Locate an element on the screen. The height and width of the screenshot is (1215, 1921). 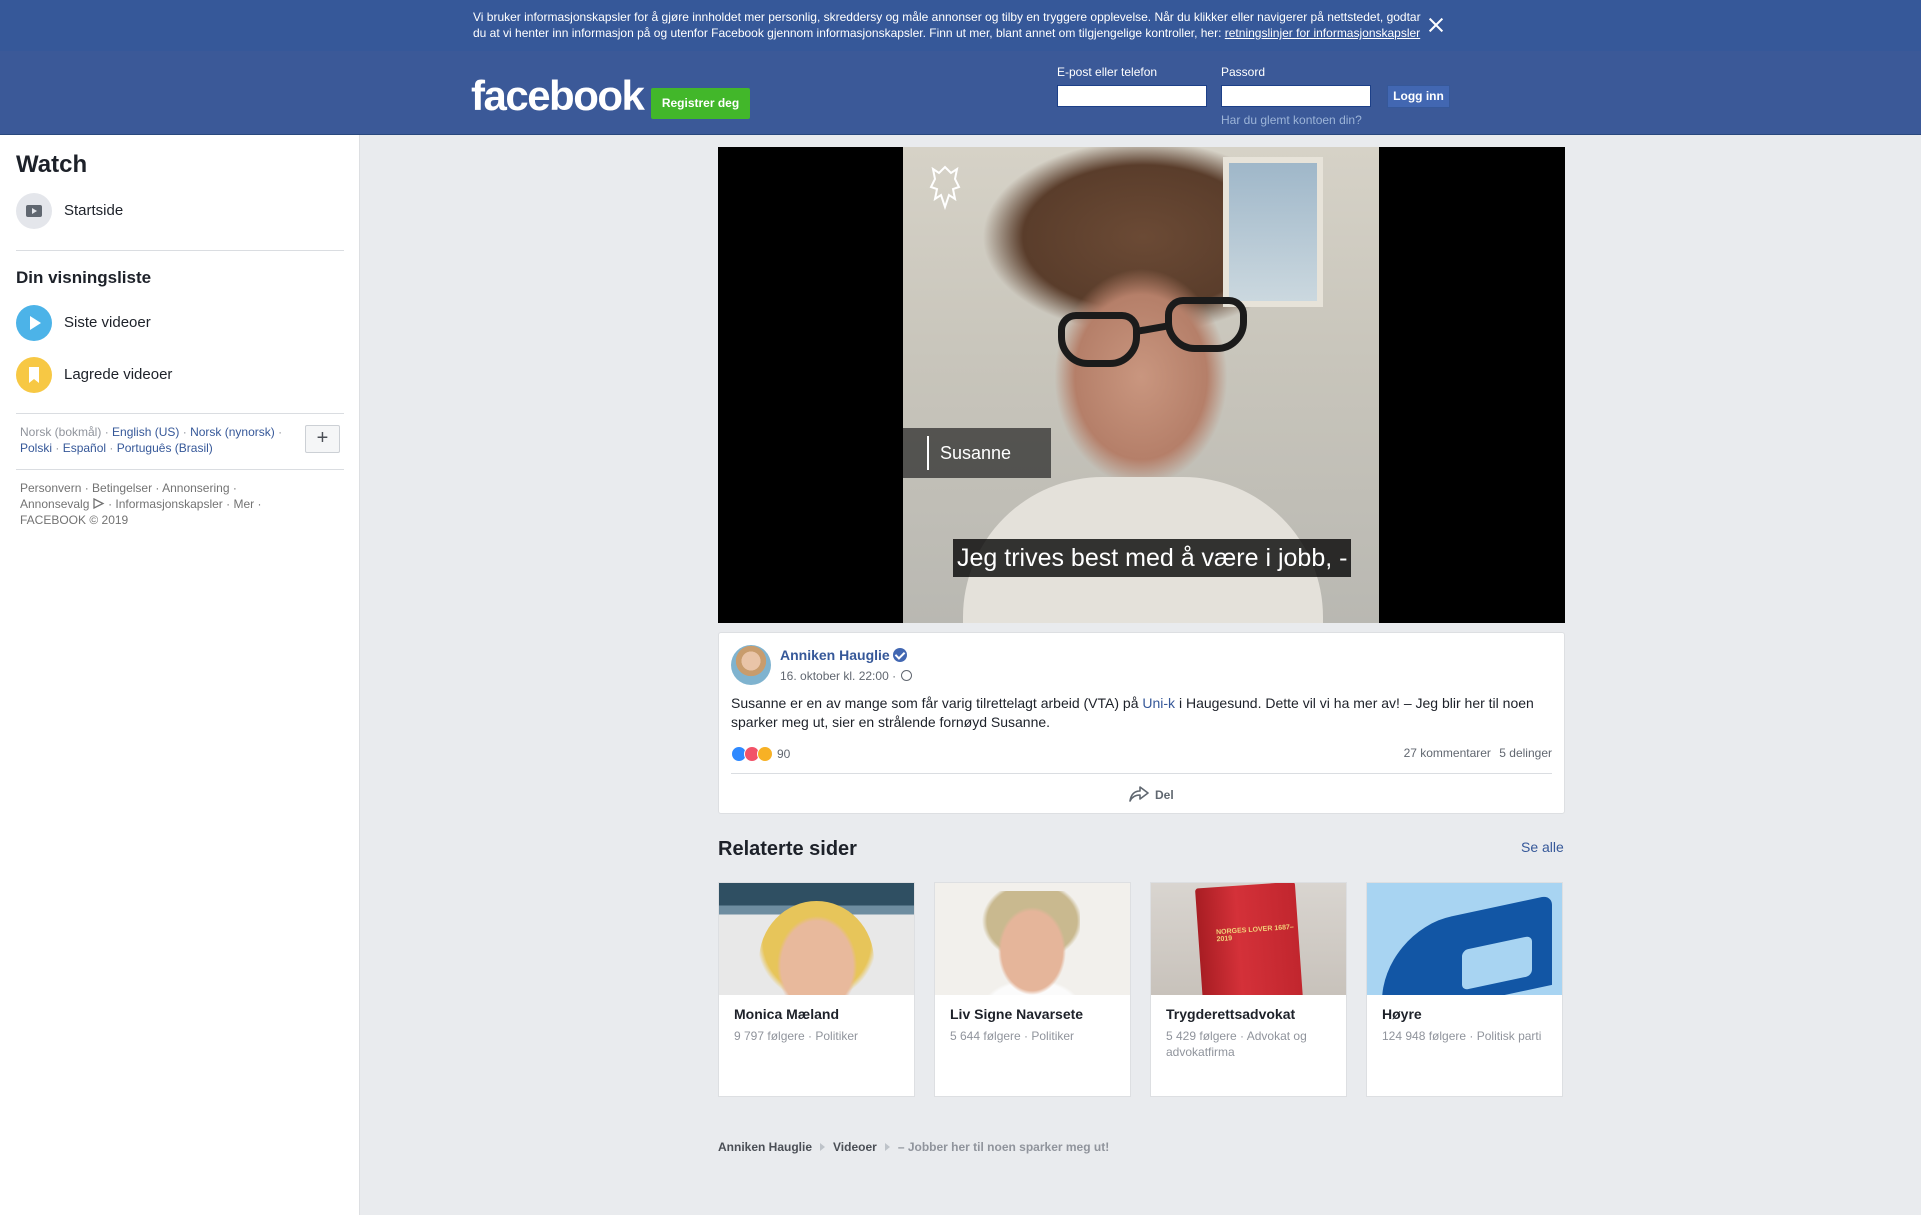
page-name: Liv Signe Navarsete is located at coordinates (1017, 1014).